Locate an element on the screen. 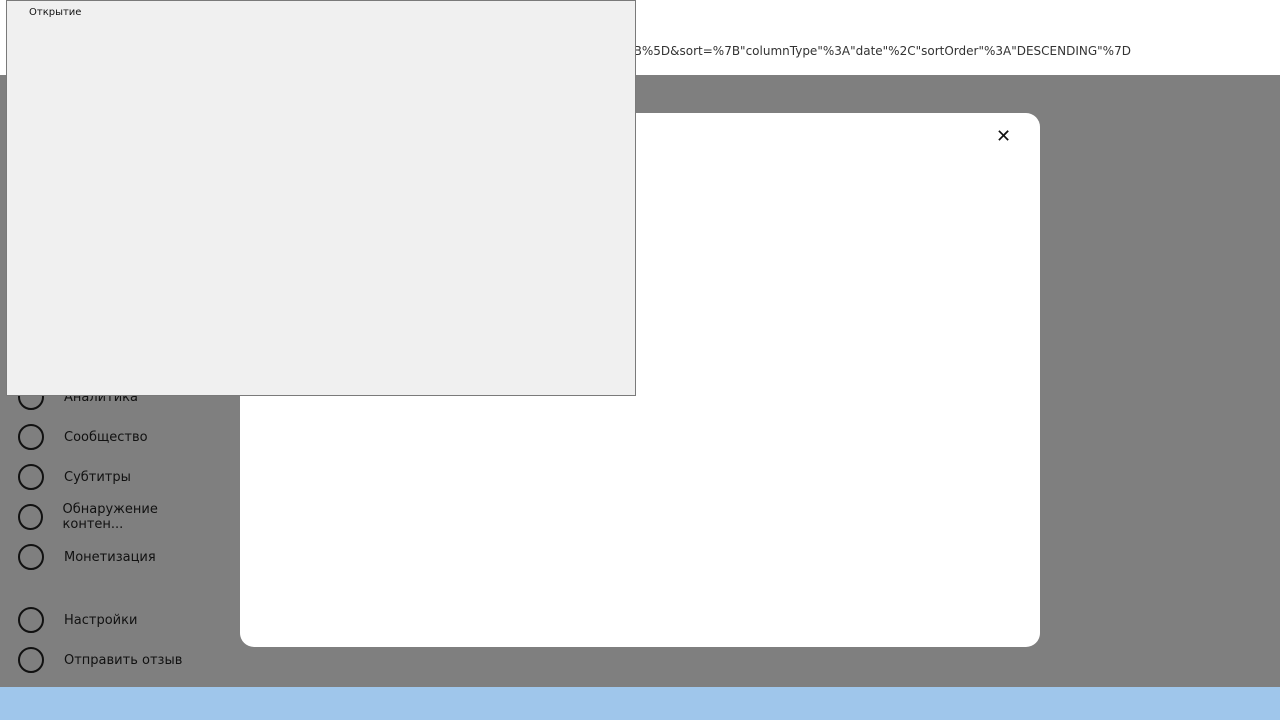  feedback-icon is located at coordinates (31, 660).